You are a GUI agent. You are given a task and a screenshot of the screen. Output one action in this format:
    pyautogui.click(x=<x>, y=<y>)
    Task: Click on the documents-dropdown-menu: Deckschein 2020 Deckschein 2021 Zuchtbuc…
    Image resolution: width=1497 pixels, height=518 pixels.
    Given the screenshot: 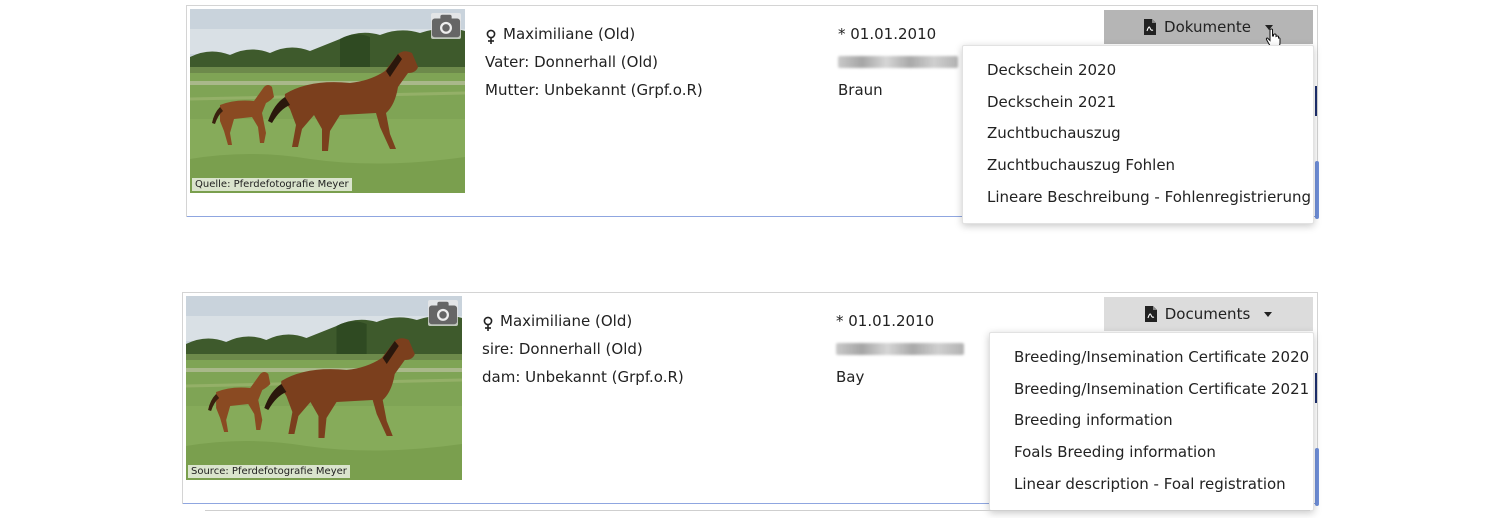 What is the action you would take?
    pyautogui.click(x=1138, y=134)
    